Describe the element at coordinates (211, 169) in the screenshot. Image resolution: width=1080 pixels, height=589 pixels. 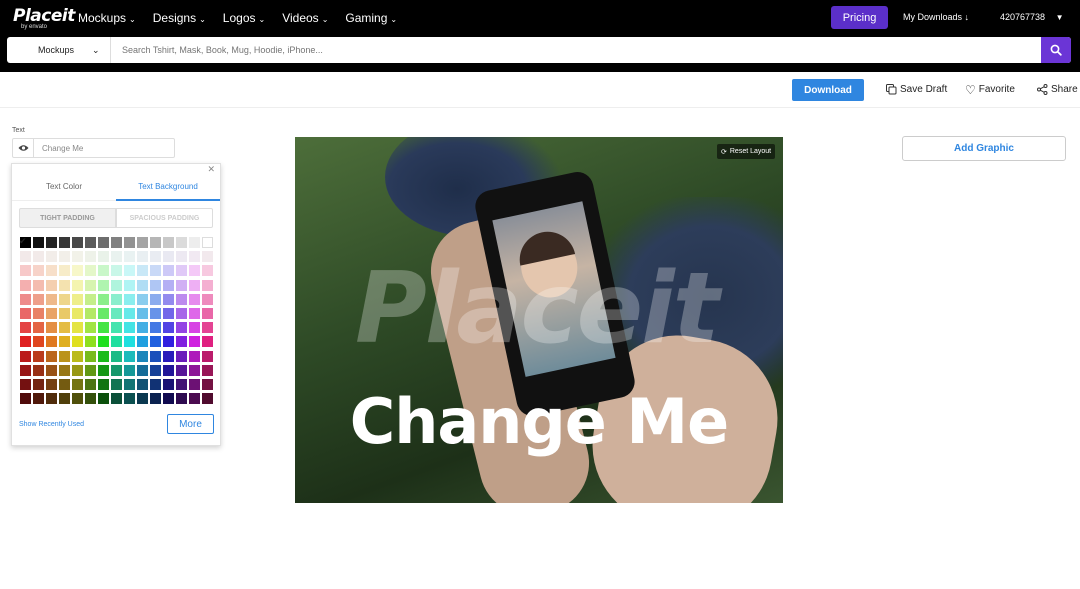
I see `close-icon: ✕` at that location.